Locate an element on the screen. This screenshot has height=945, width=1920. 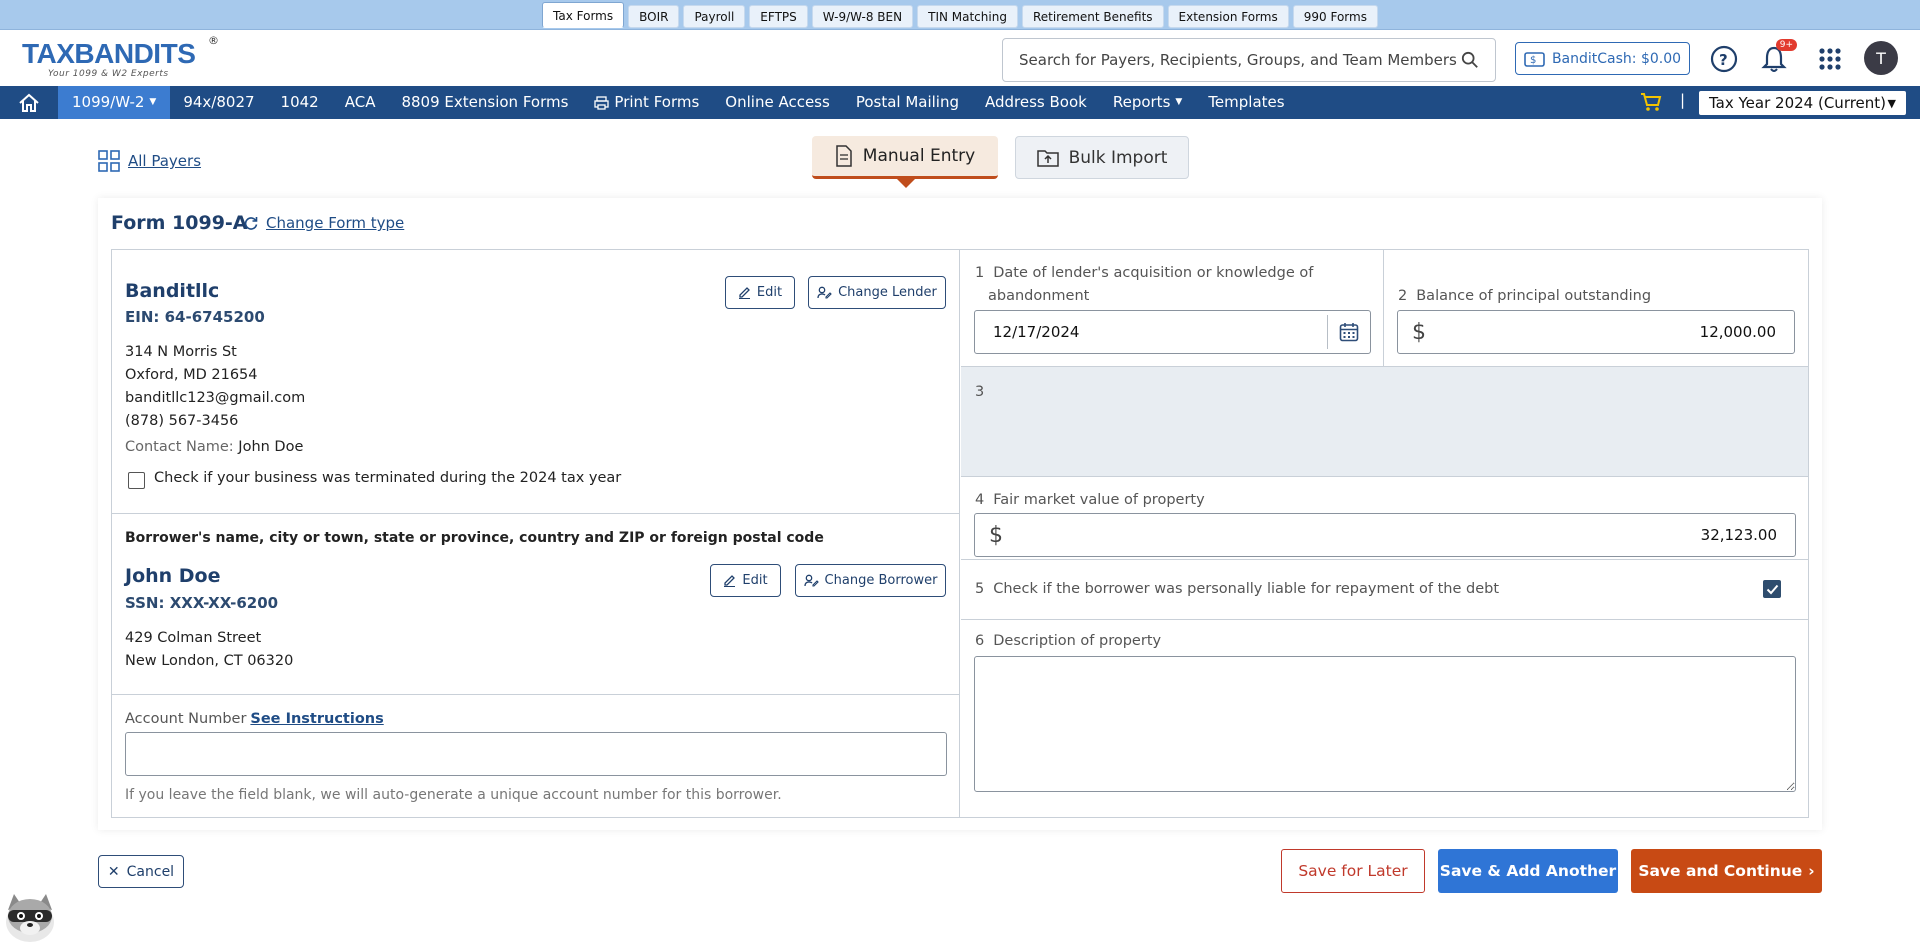
search-input is located at coordinates (1240, 60).